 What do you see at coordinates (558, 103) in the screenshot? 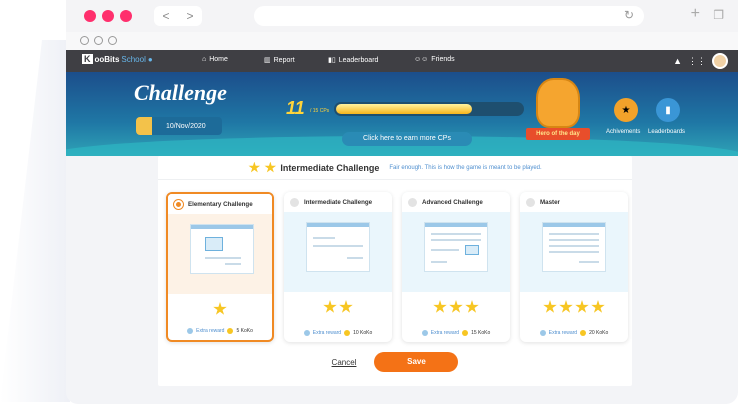
I see `hero-mascot-icon` at bounding box center [558, 103].